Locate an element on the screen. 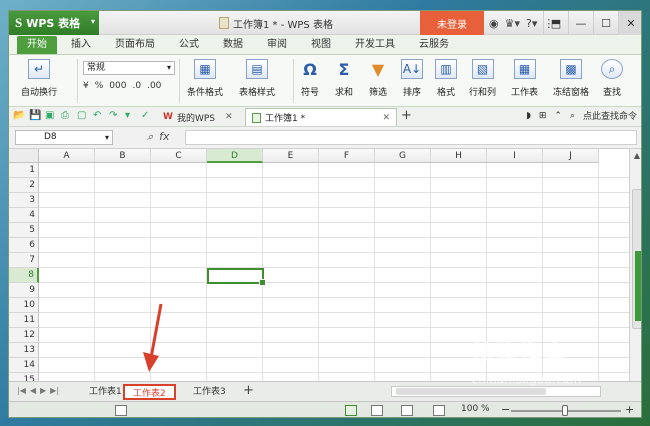 The height and width of the screenshot is (426, 650). restore-icon: ⬒ is located at coordinates (555, 23).